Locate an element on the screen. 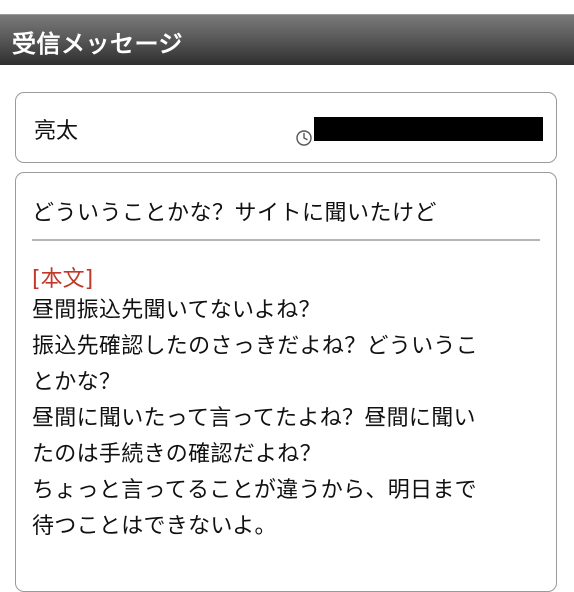 Image resolution: width=574 pixels, height=592 pixels. body-line: 振込先確認したのさっきだよね？どういうこ is located at coordinates (255, 346).